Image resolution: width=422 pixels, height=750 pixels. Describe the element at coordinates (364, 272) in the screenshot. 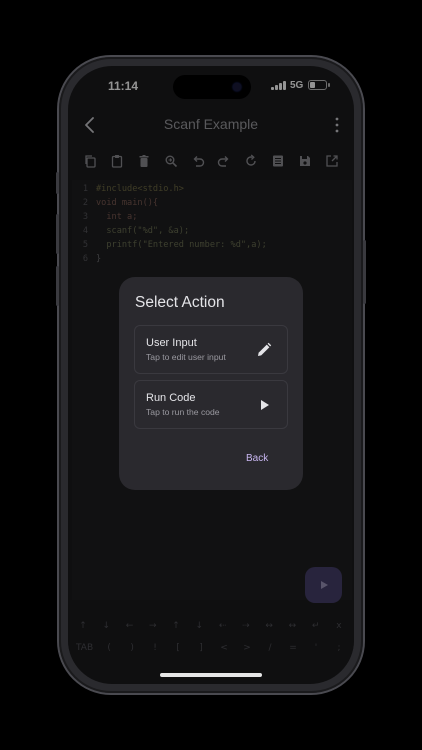

I see `phone-power-button` at that location.